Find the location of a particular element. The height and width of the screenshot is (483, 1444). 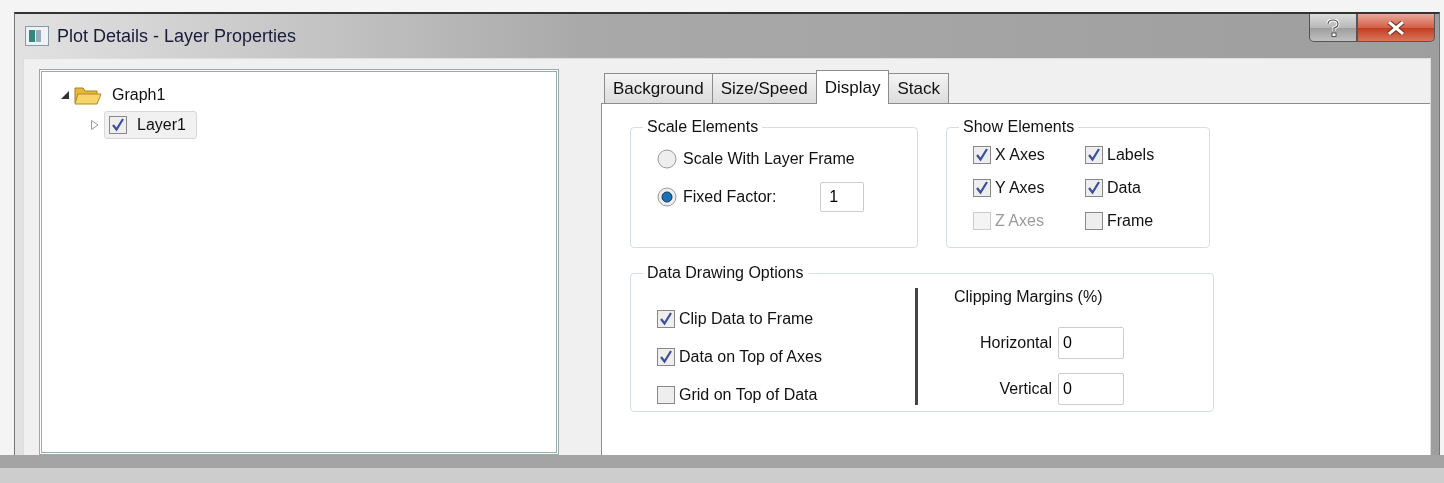

tab: Background is located at coordinates (658, 88).